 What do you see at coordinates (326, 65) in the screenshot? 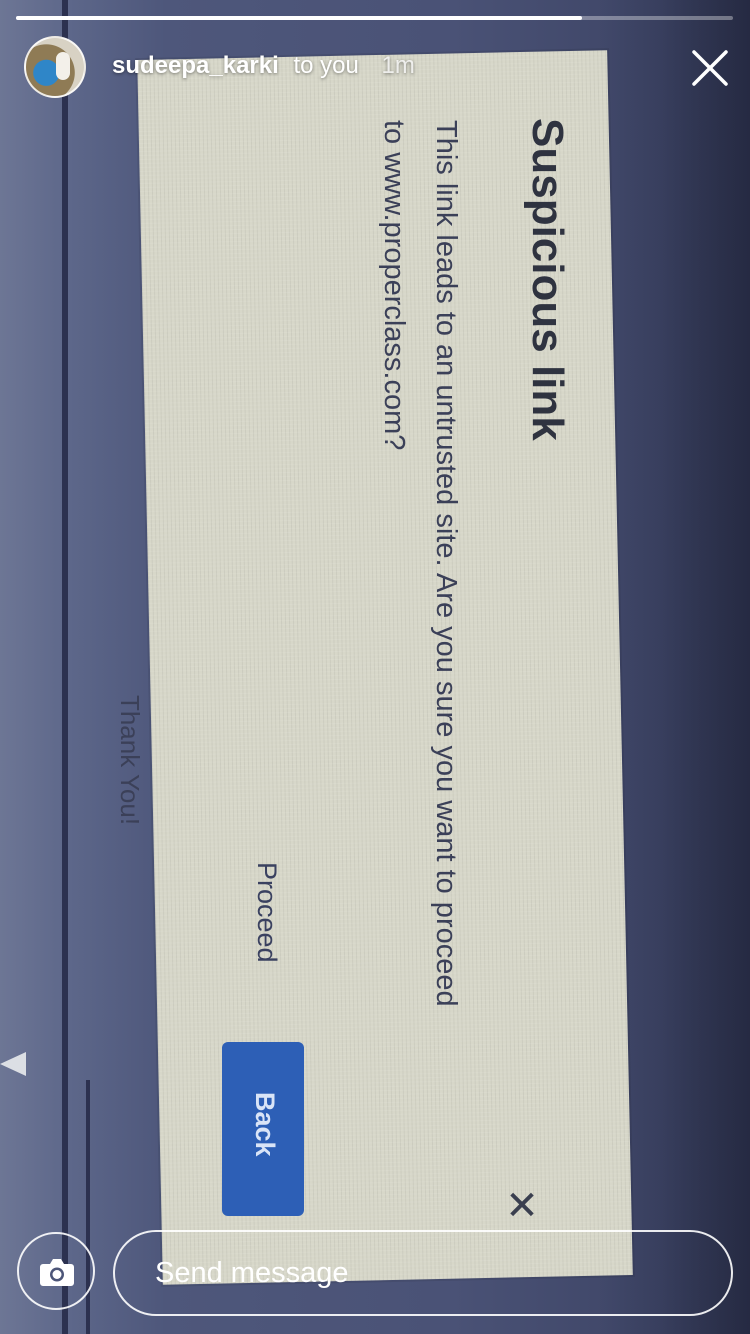
I see `recipient-text: to you` at bounding box center [326, 65].